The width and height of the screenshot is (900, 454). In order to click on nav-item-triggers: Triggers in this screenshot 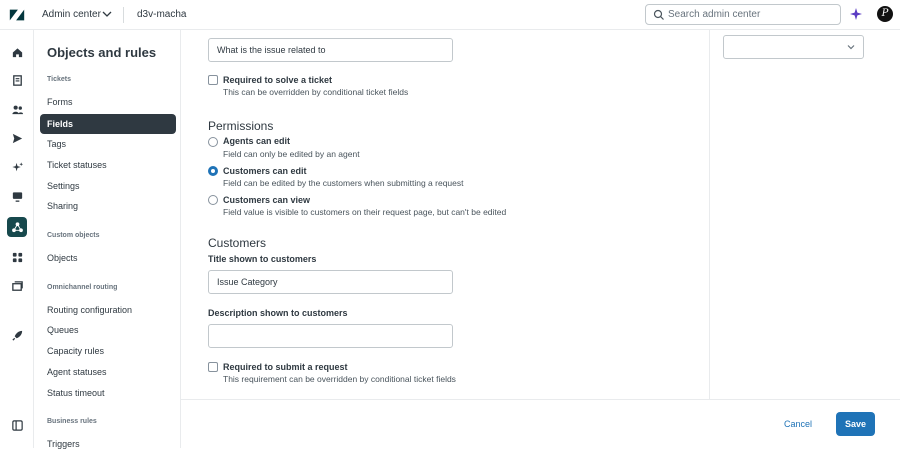, I will do `click(108, 444)`.